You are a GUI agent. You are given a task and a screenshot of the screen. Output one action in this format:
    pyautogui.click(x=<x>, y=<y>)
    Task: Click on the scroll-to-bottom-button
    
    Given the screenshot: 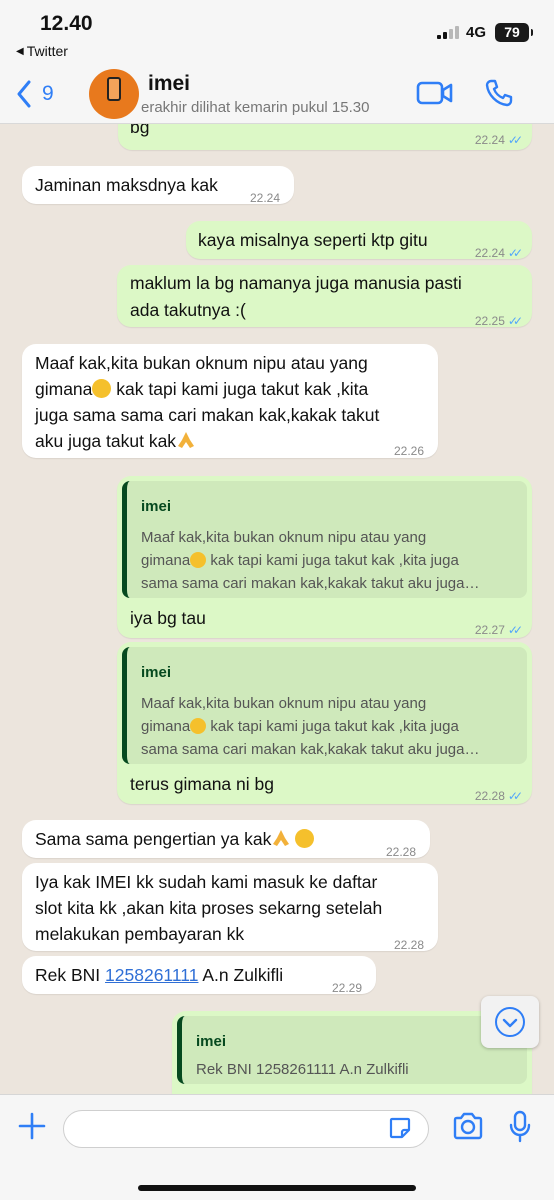 What is the action you would take?
    pyautogui.click(x=510, y=1022)
    